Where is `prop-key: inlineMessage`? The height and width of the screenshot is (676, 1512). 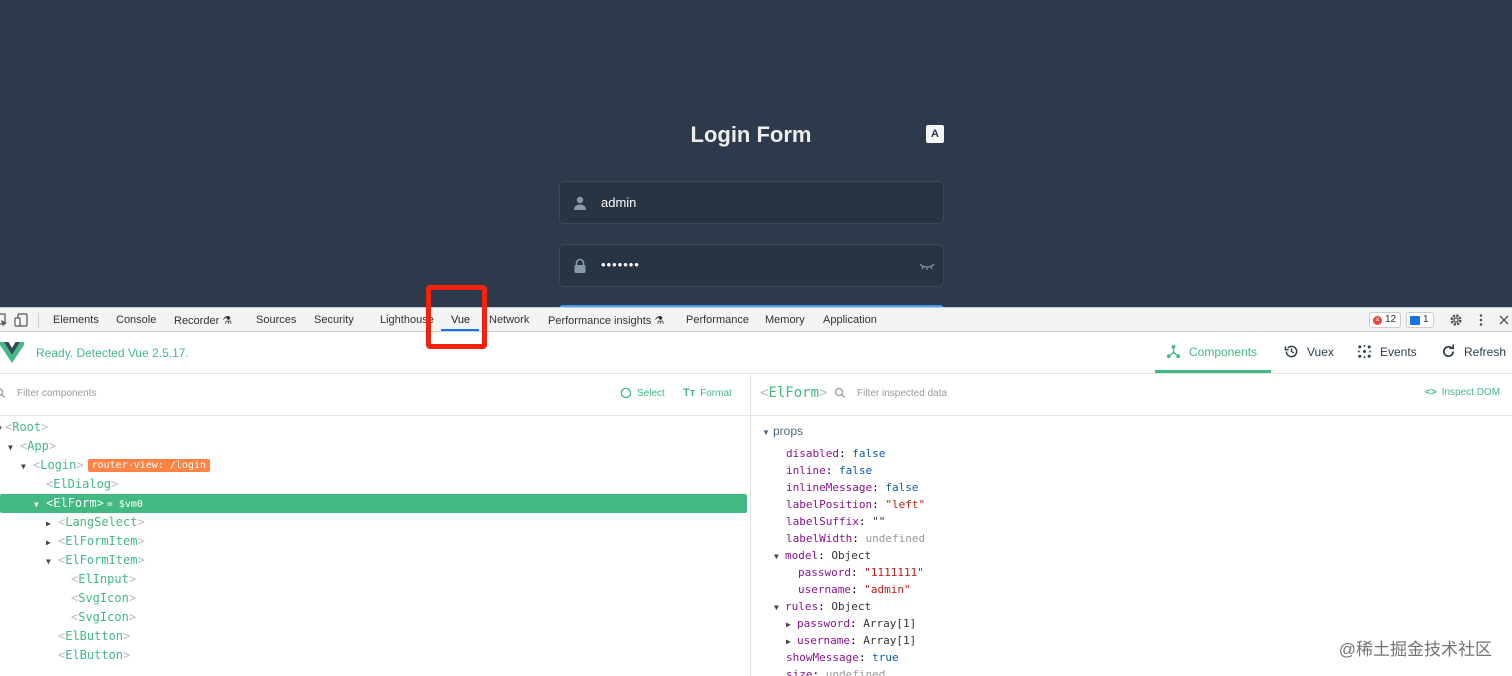 prop-key: inlineMessage is located at coordinates (829, 487).